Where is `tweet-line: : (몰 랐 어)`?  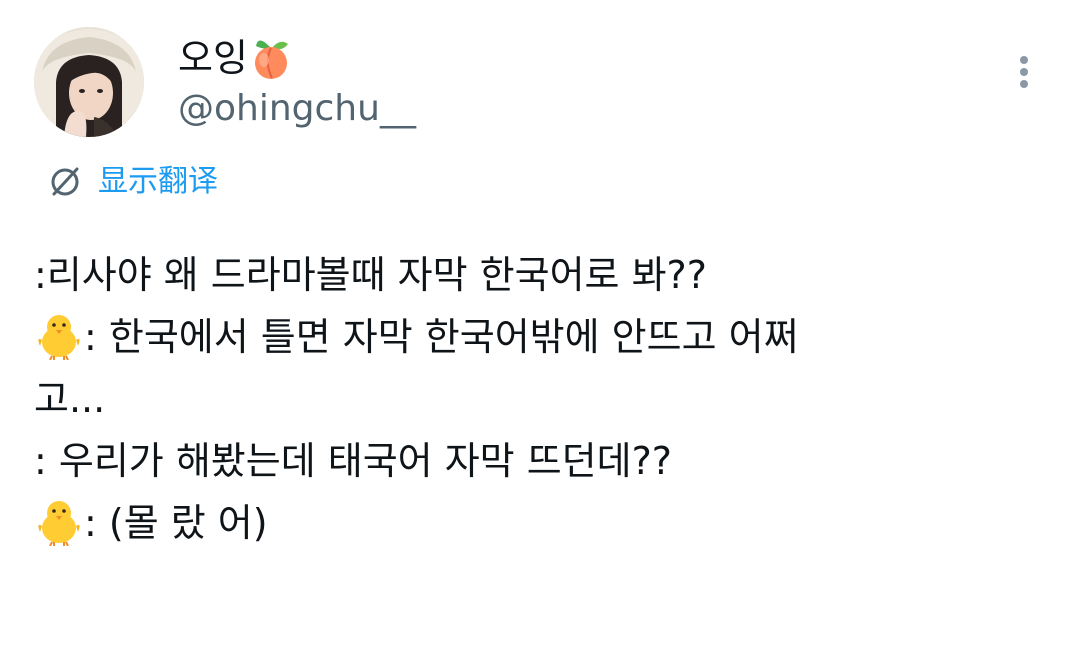
tweet-line: : (몰 랐 어) is located at coordinates (539, 523).